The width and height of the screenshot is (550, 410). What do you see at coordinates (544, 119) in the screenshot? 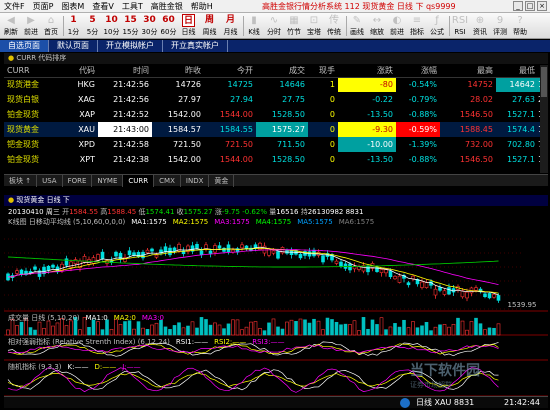
I see `quote-scrollbar` at bounding box center [544, 119].